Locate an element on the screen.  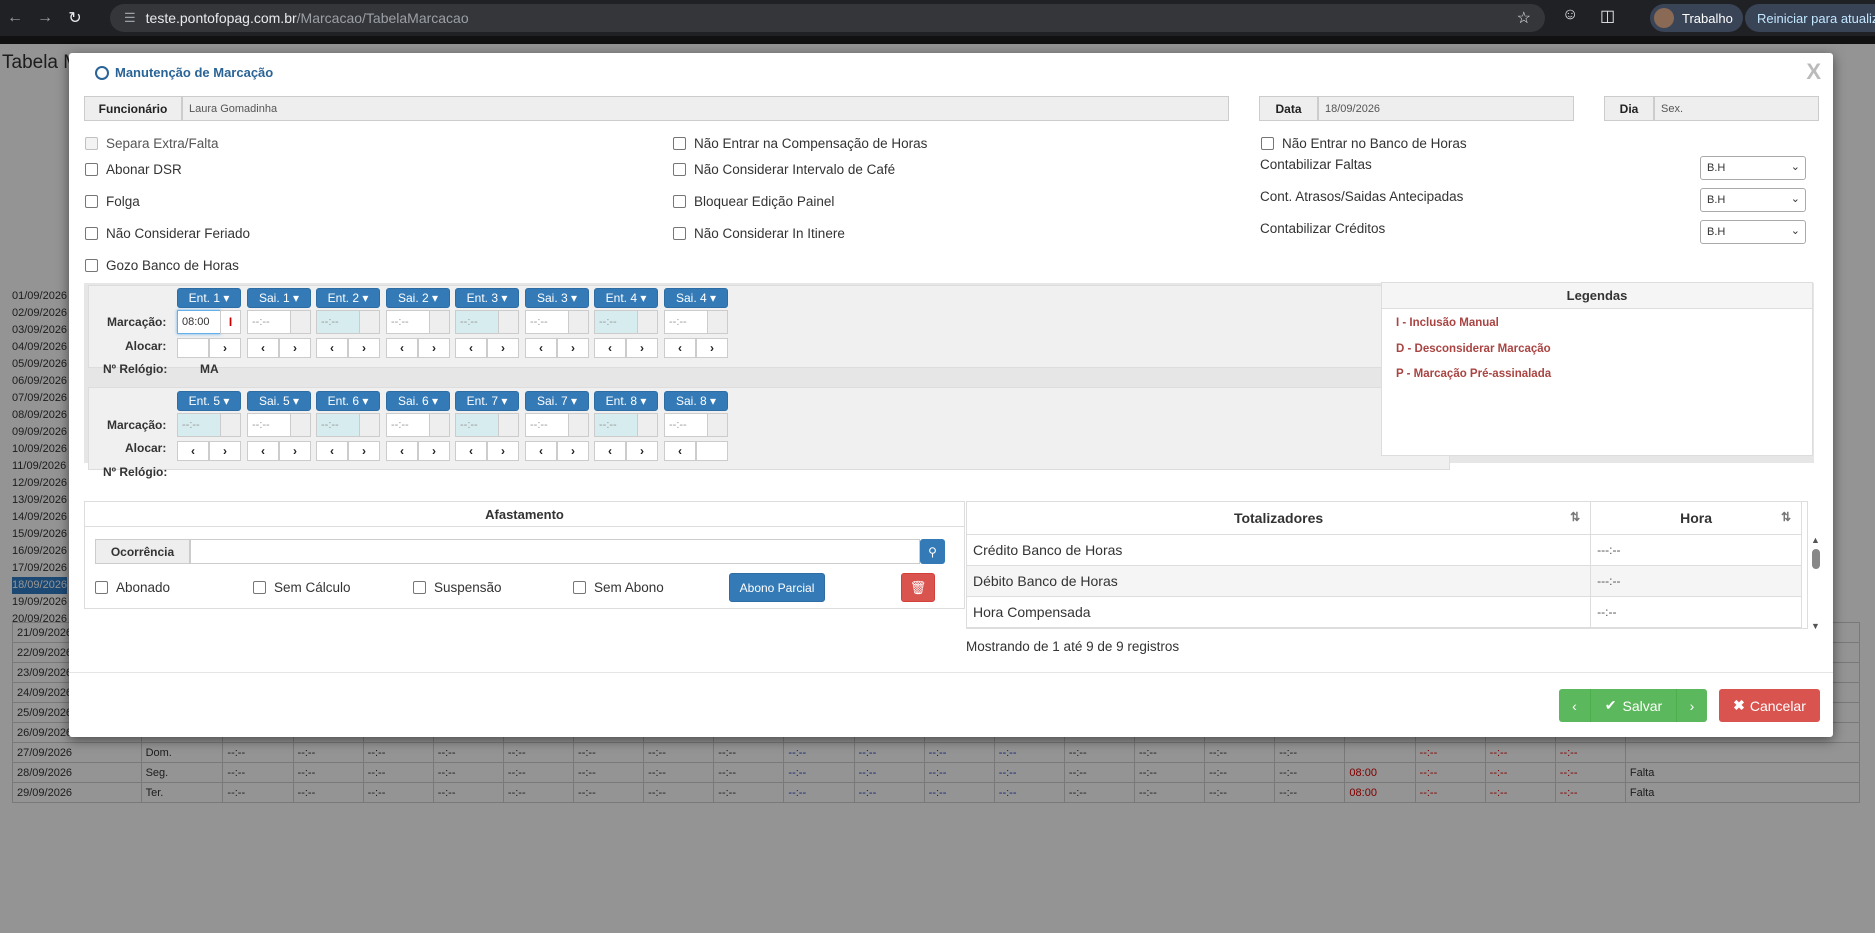
hora-header: Hora ⇅ is located at coordinates (1696, 518).